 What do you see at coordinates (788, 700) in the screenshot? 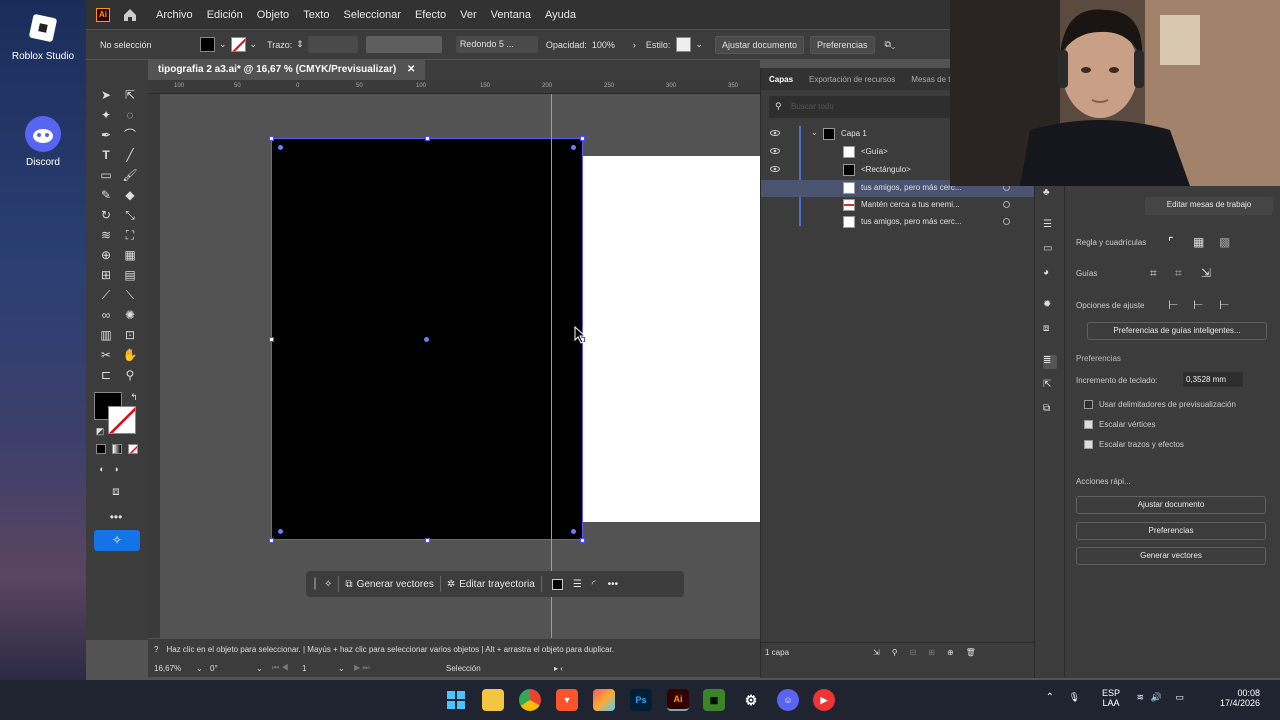
I see `discord-icon: ☺` at bounding box center [788, 700].